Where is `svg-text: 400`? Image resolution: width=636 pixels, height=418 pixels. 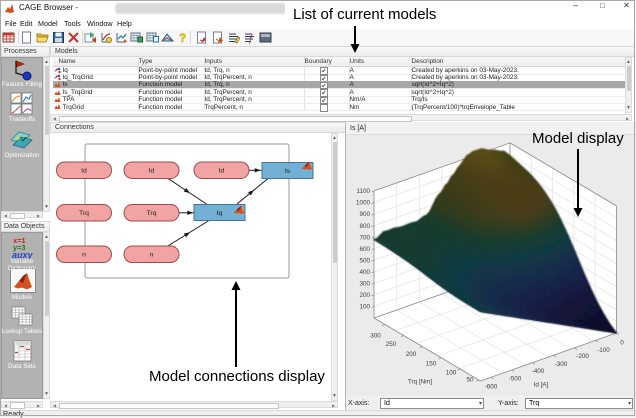
svg-text: 400 is located at coordinates (364, 272).